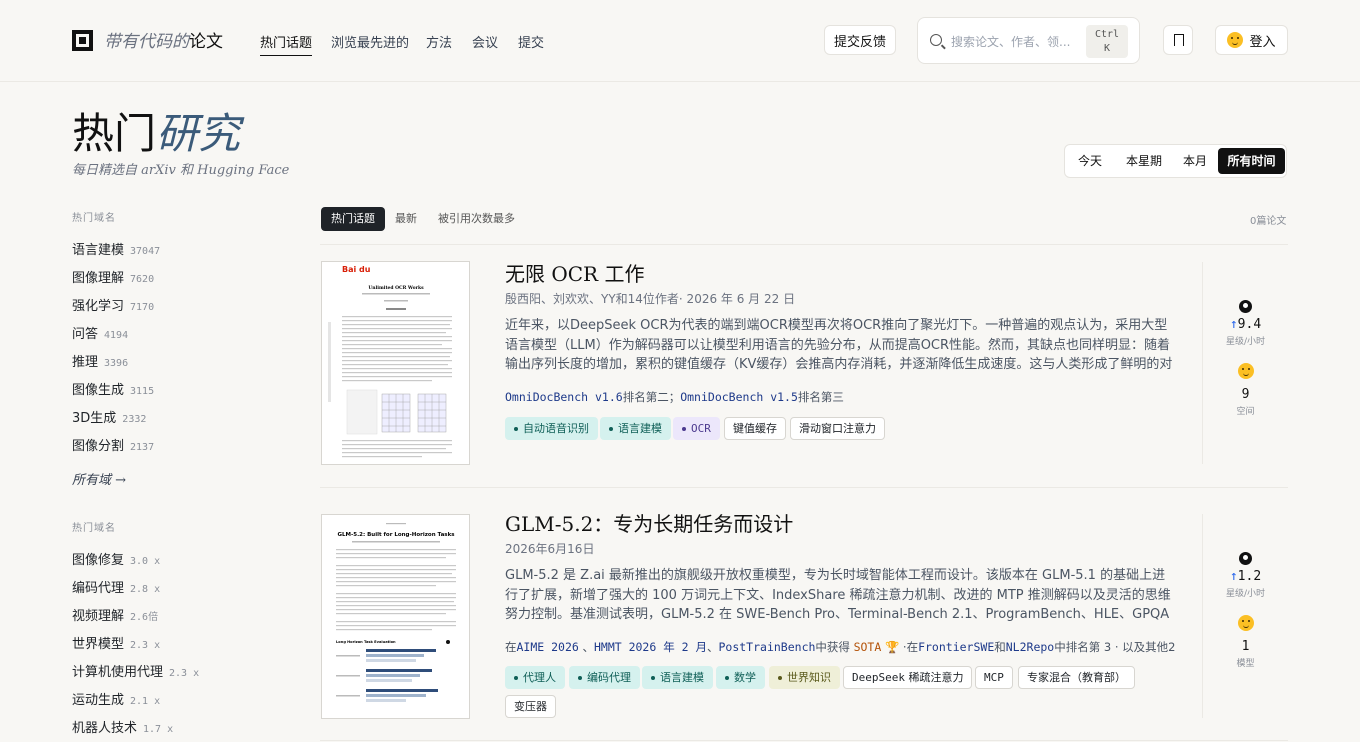 This screenshot has height=742, width=1360. I want to click on period-selector: 今天 本星期 本月 所有时间, so click(1175, 161).